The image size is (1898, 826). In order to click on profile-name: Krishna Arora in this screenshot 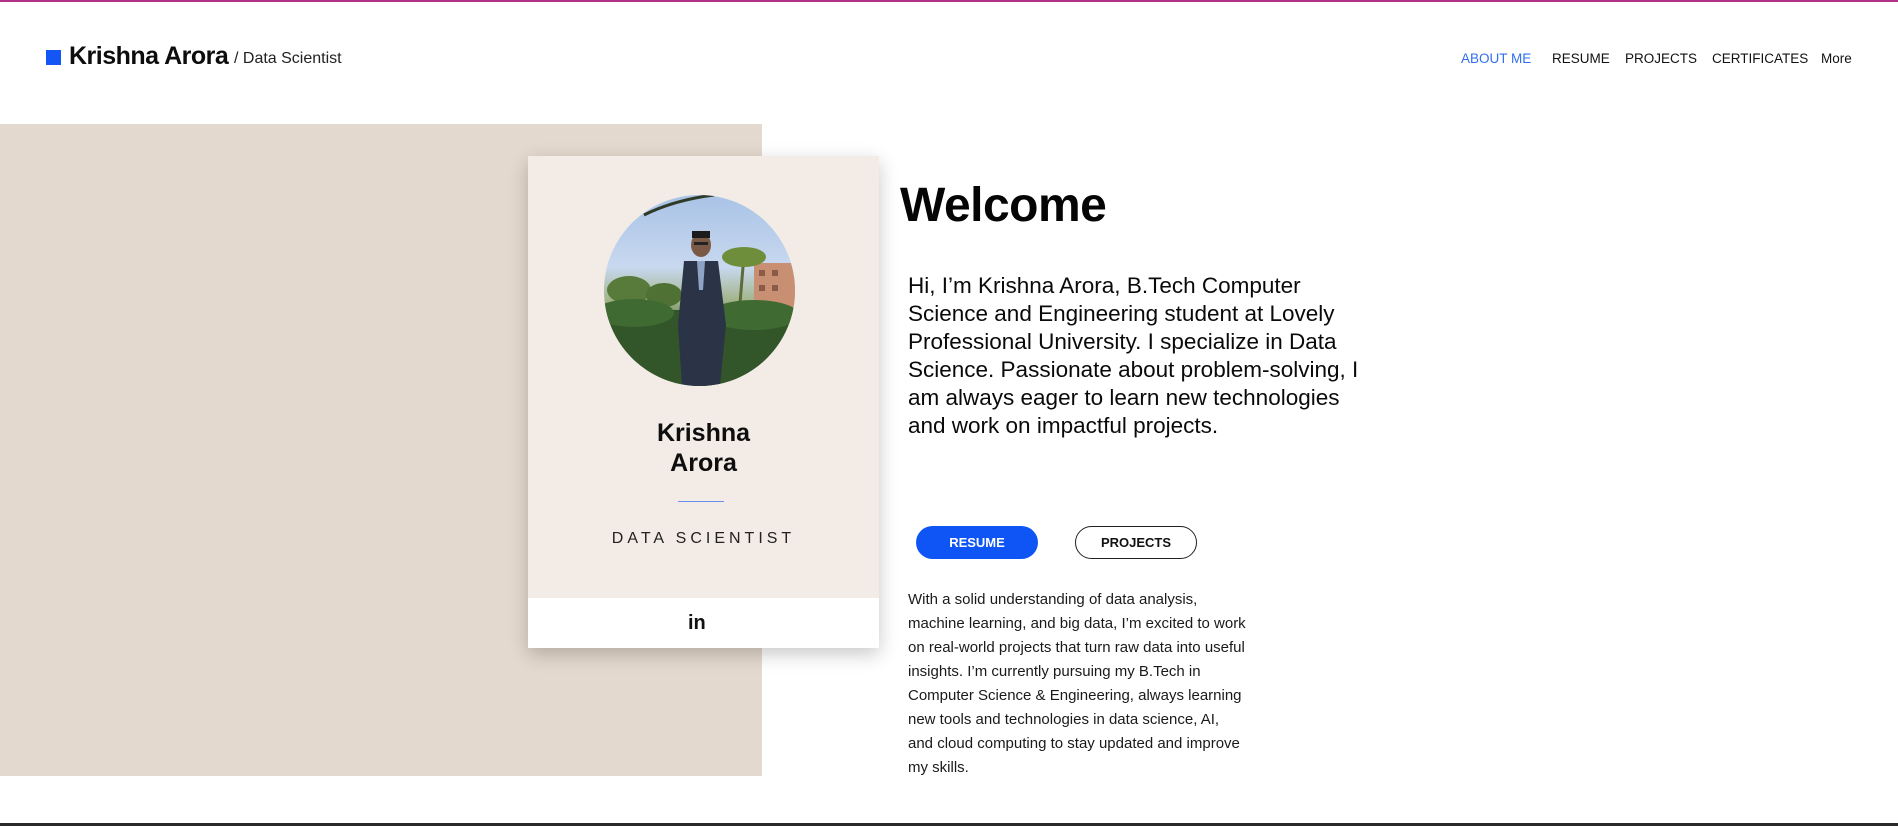, I will do `click(703, 448)`.